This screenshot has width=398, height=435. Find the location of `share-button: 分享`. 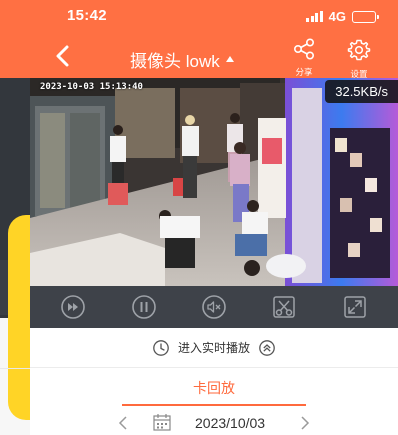

share-button: 分享 is located at coordinates (304, 58).